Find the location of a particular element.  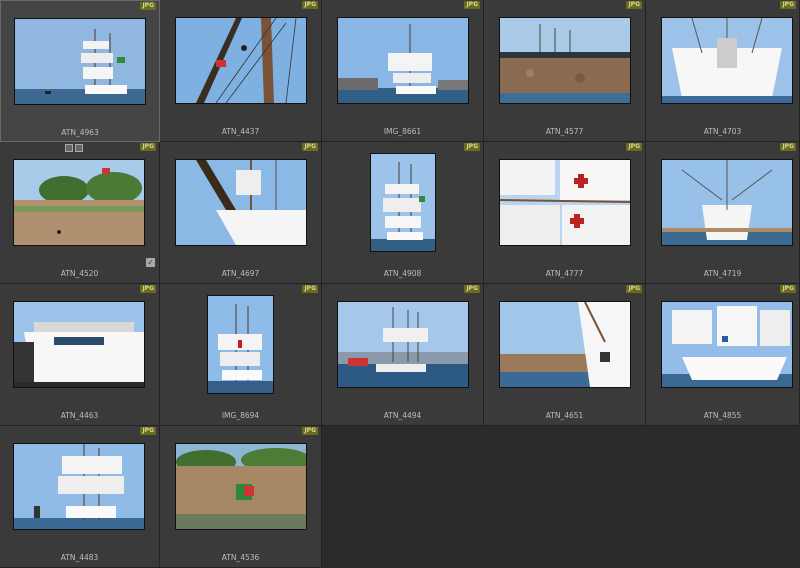

cell-tools is located at coordinates (74, 148).